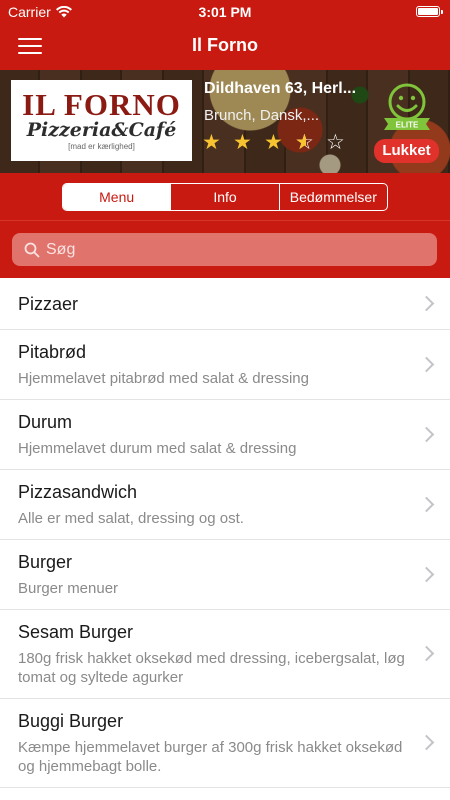  What do you see at coordinates (333, 197) in the screenshot?
I see `tab-reviews: Bedømmelser` at bounding box center [333, 197].